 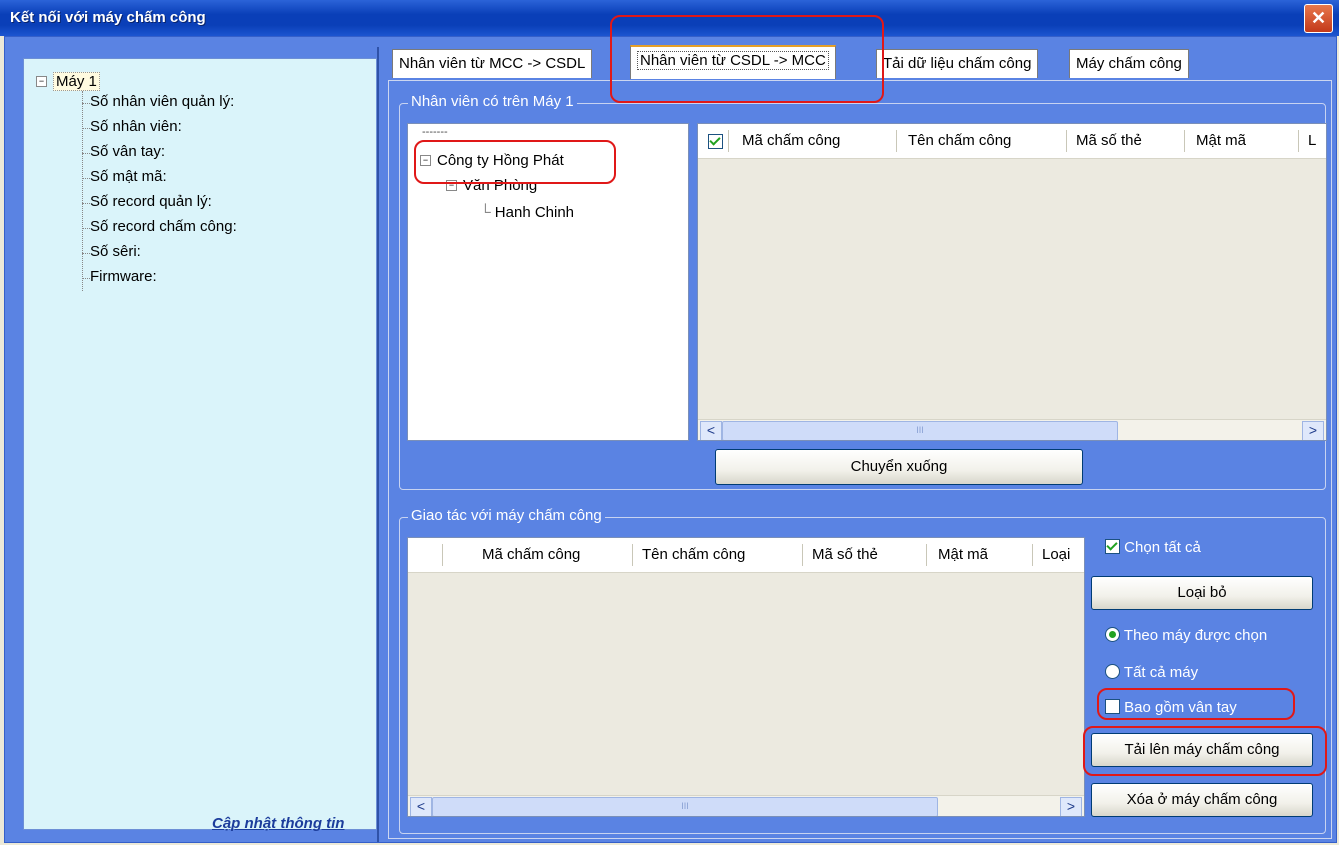 I want to click on close-icon: ✕, so click(x=1318, y=18).